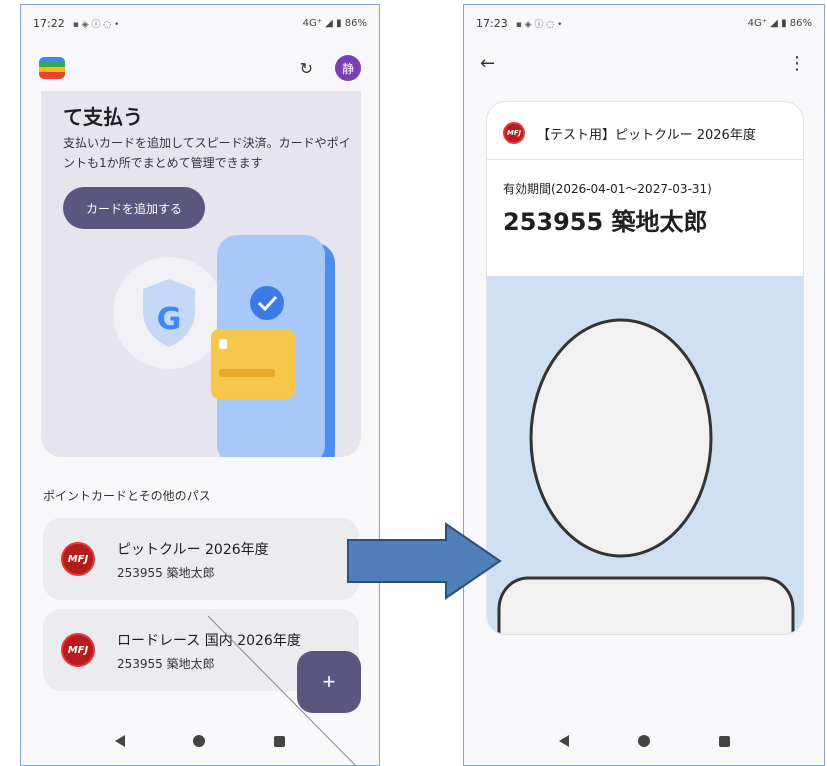  What do you see at coordinates (605, 222) in the screenshot?
I see `member-name: 253955 築地太郎` at bounding box center [605, 222].